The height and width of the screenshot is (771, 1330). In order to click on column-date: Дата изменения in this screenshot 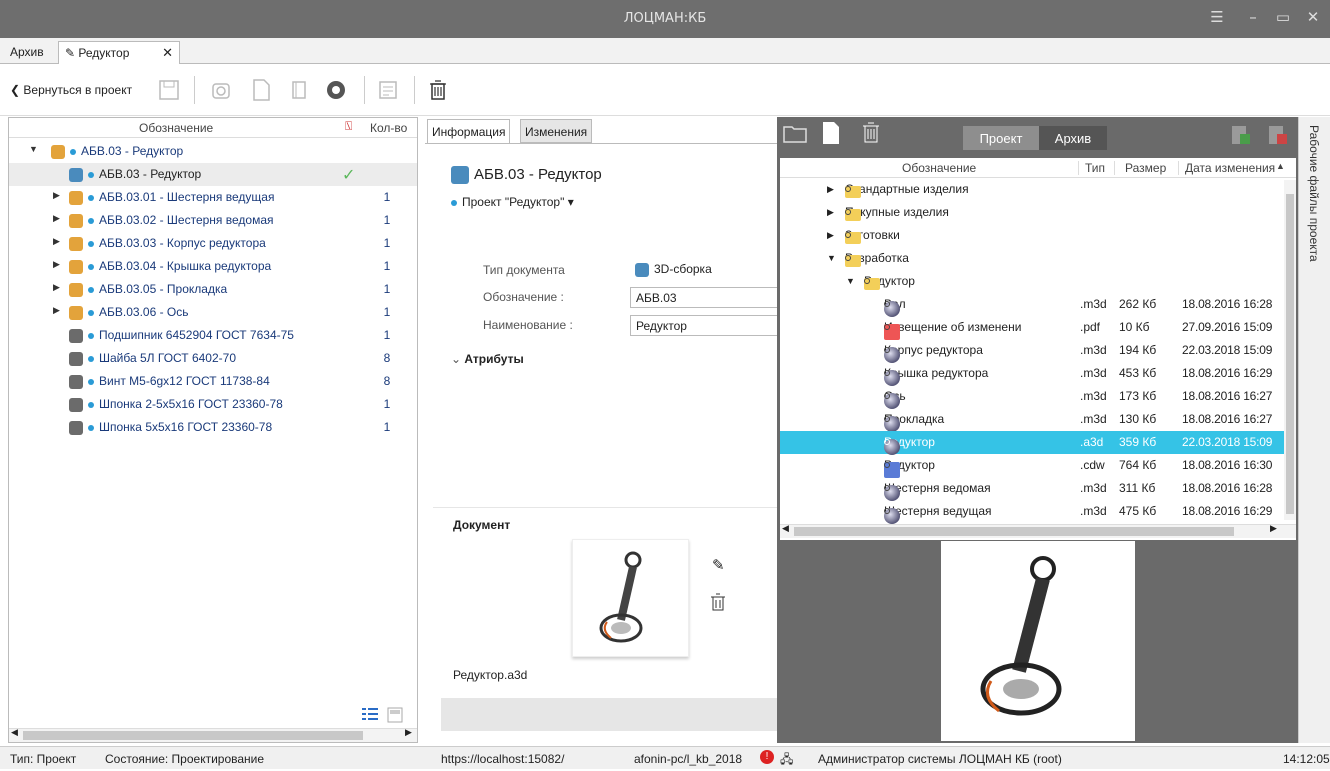, I will do `click(1226, 168)`.